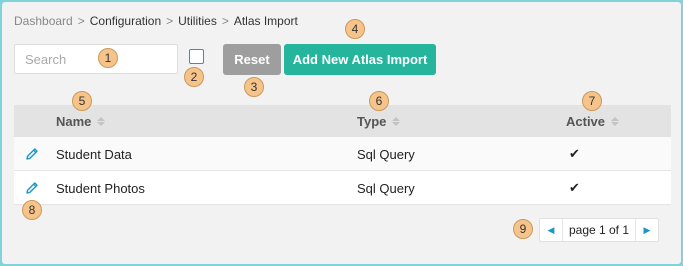 The image size is (683, 266). What do you see at coordinates (94, 154) in the screenshot?
I see `cell-name: Student Data` at bounding box center [94, 154].